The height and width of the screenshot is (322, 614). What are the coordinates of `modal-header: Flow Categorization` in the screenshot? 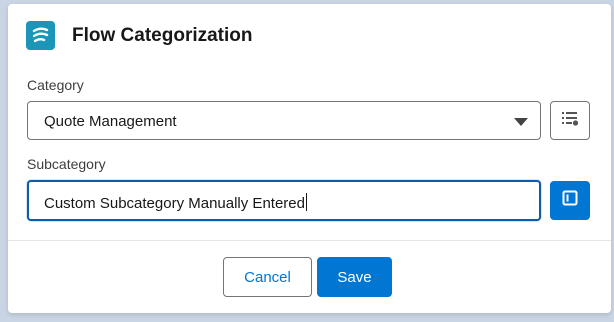 It's located at (139, 35).